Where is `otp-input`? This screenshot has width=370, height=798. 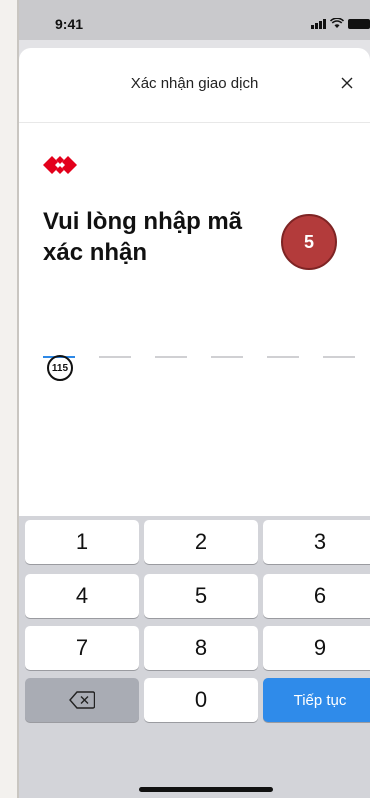
otp-input is located at coordinates (199, 340).